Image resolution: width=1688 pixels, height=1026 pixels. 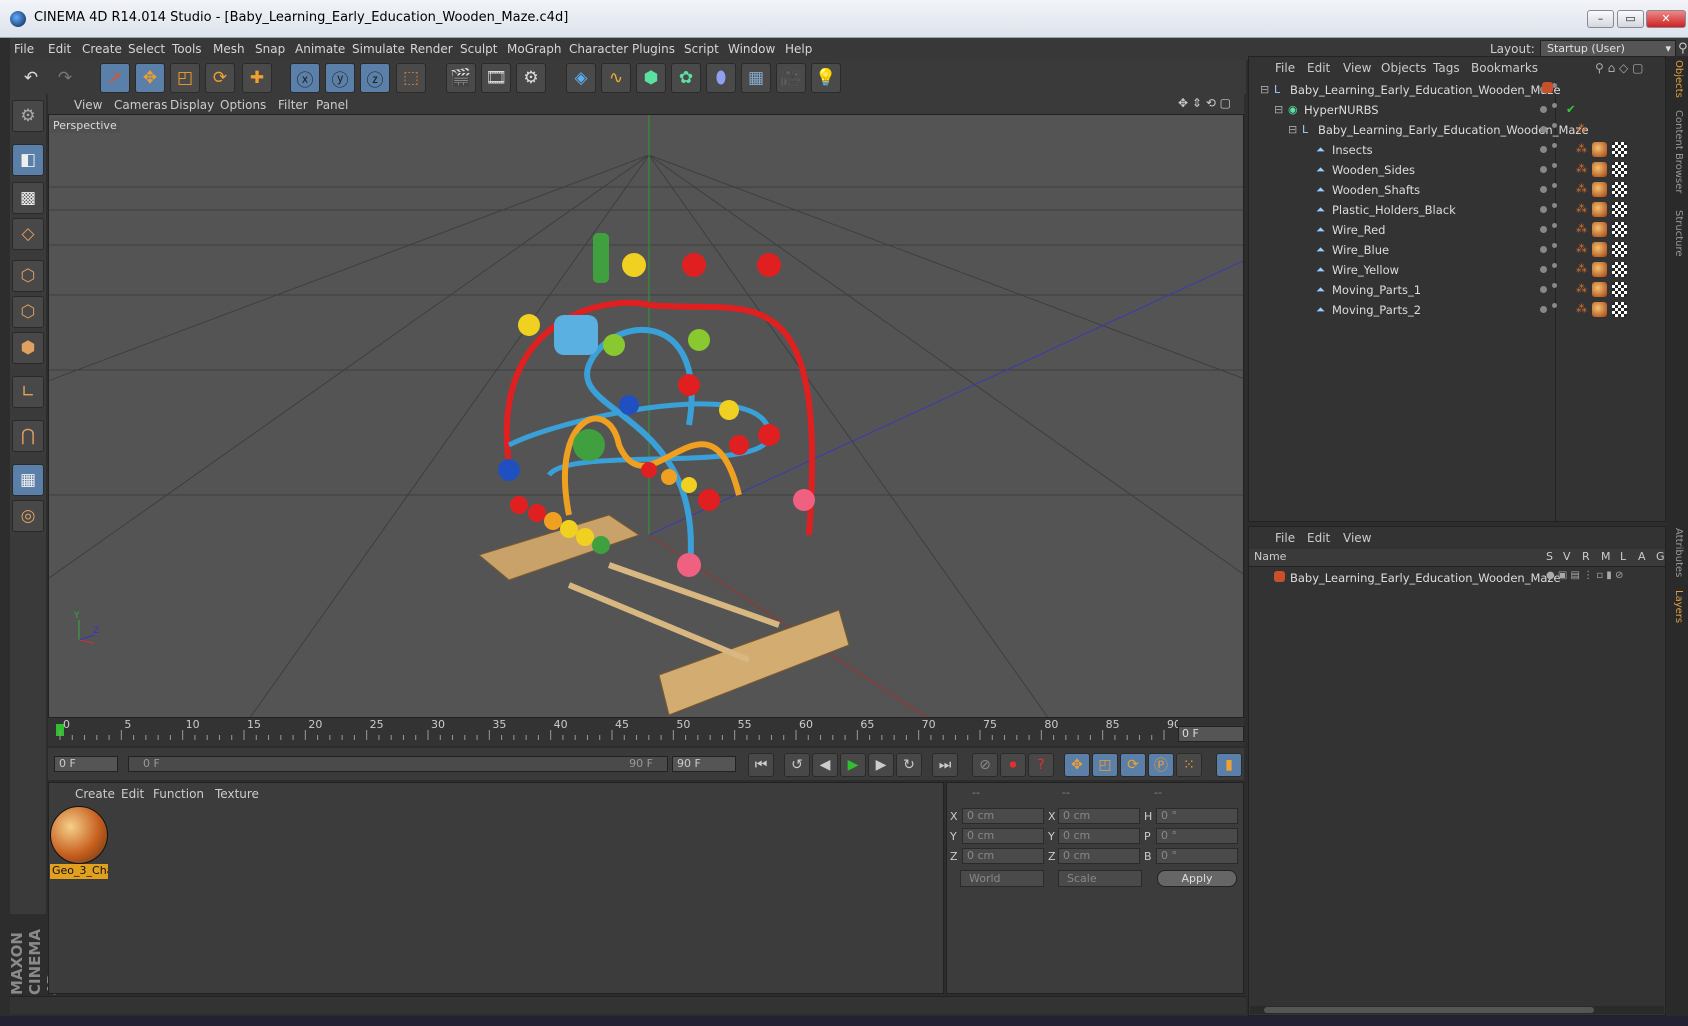 What do you see at coordinates (150, 78) in the screenshot?
I see `move-icon: ✥` at bounding box center [150, 78].